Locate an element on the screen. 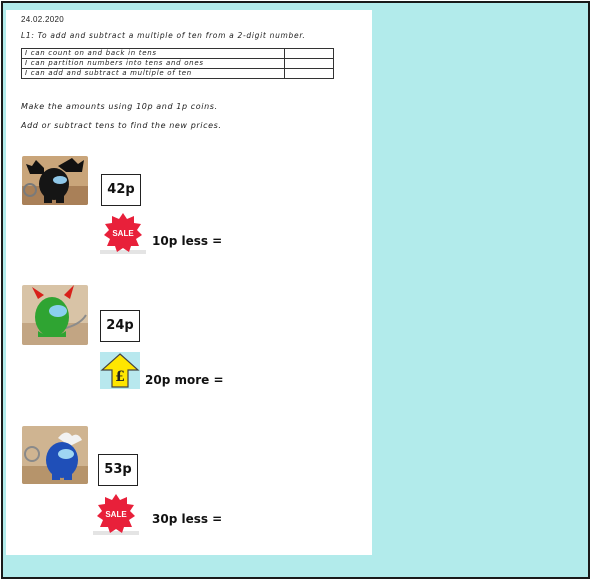 The image size is (590, 579). question-text: 30p less = is located at coordinates (187, 519).